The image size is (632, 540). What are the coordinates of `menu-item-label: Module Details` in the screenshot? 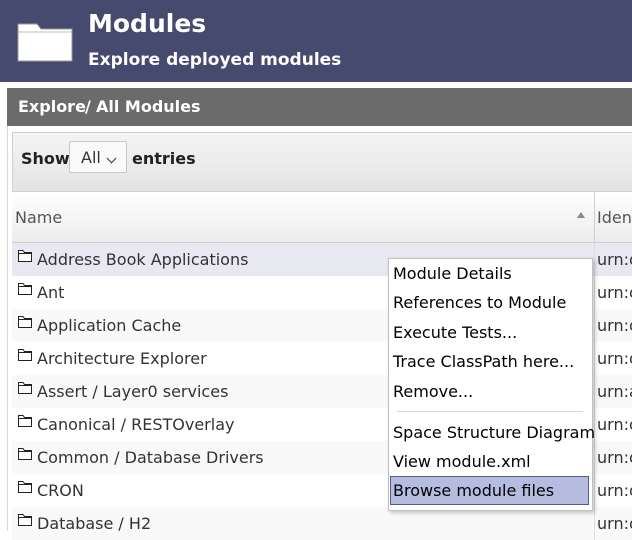 It's located at (452, 273).